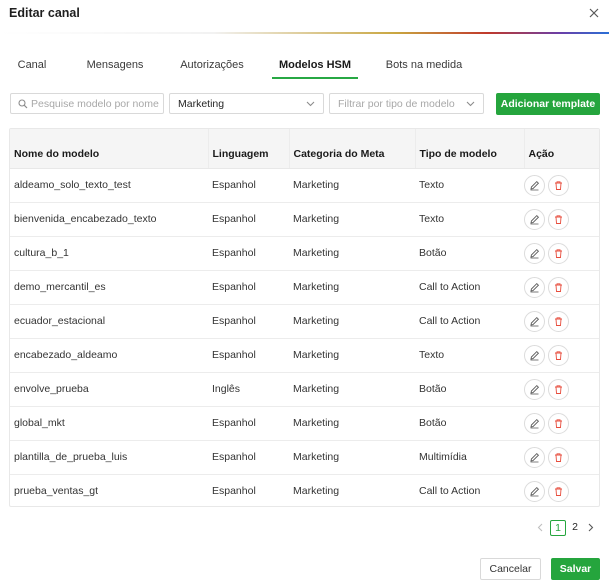  I want to click on chevron-down-icon, so click(470, 104).